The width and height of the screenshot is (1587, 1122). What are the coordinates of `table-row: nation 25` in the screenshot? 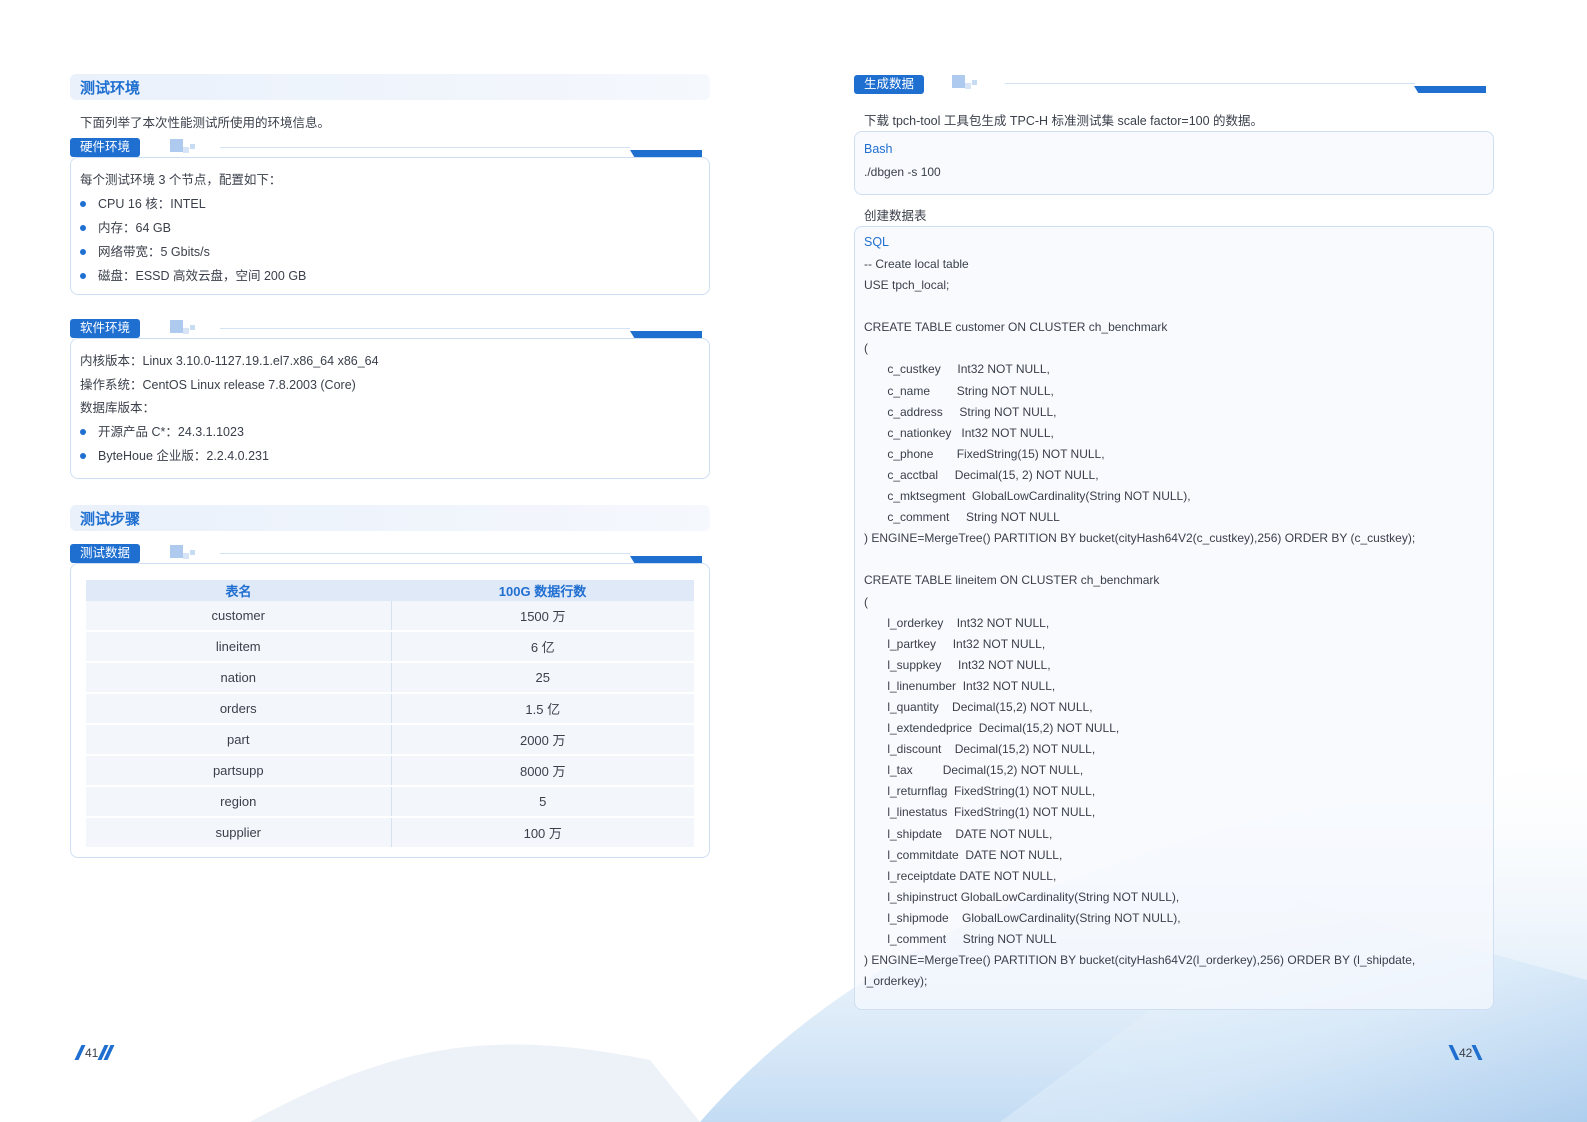 It's located at (390, 678).